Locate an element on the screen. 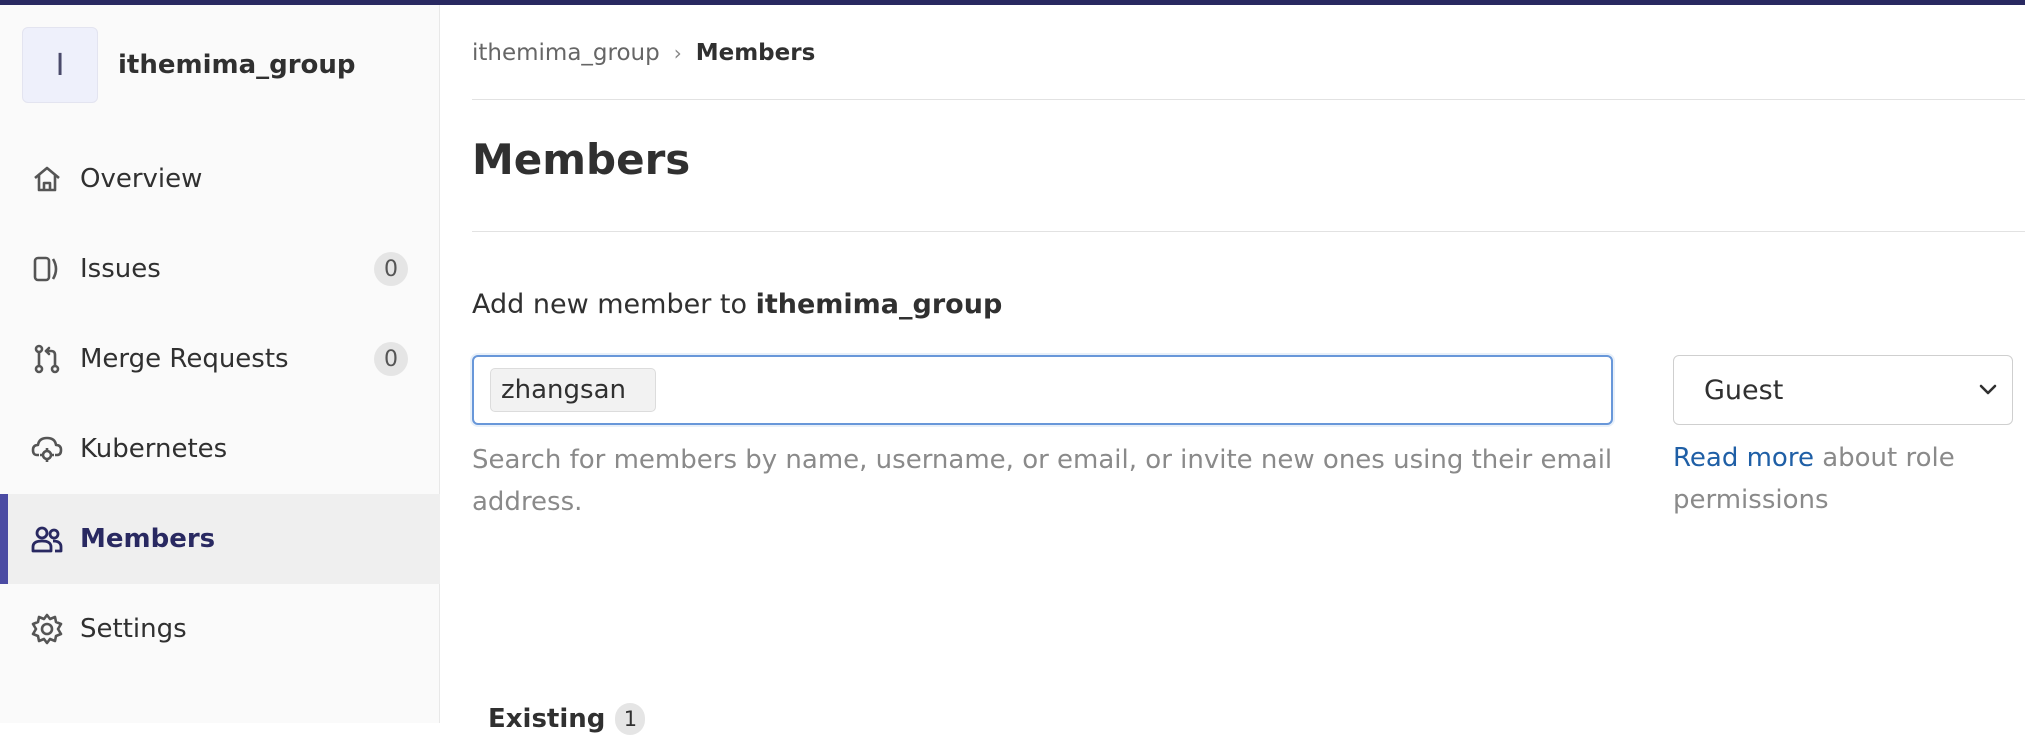  sidebar-item-merge-requests: Merge Requests 0 is located at coordinates (220, 359).